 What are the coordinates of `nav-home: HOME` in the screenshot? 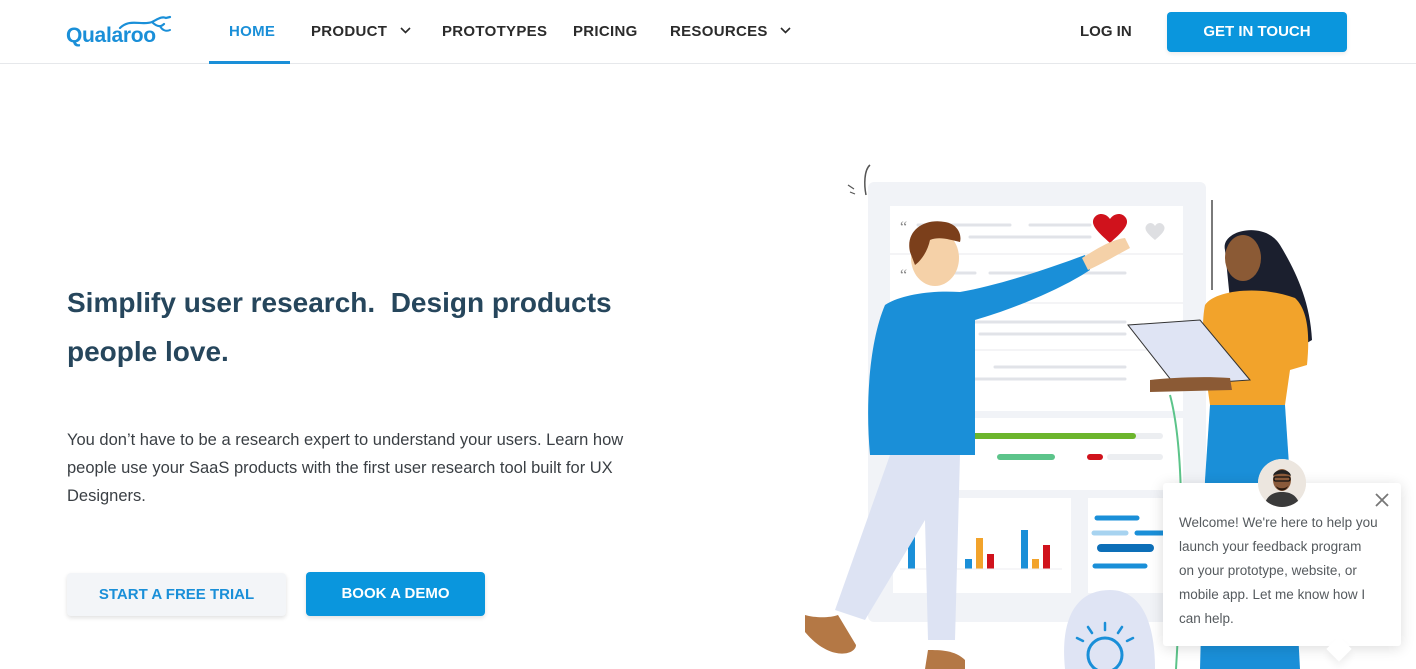 It's located at (252, 32).